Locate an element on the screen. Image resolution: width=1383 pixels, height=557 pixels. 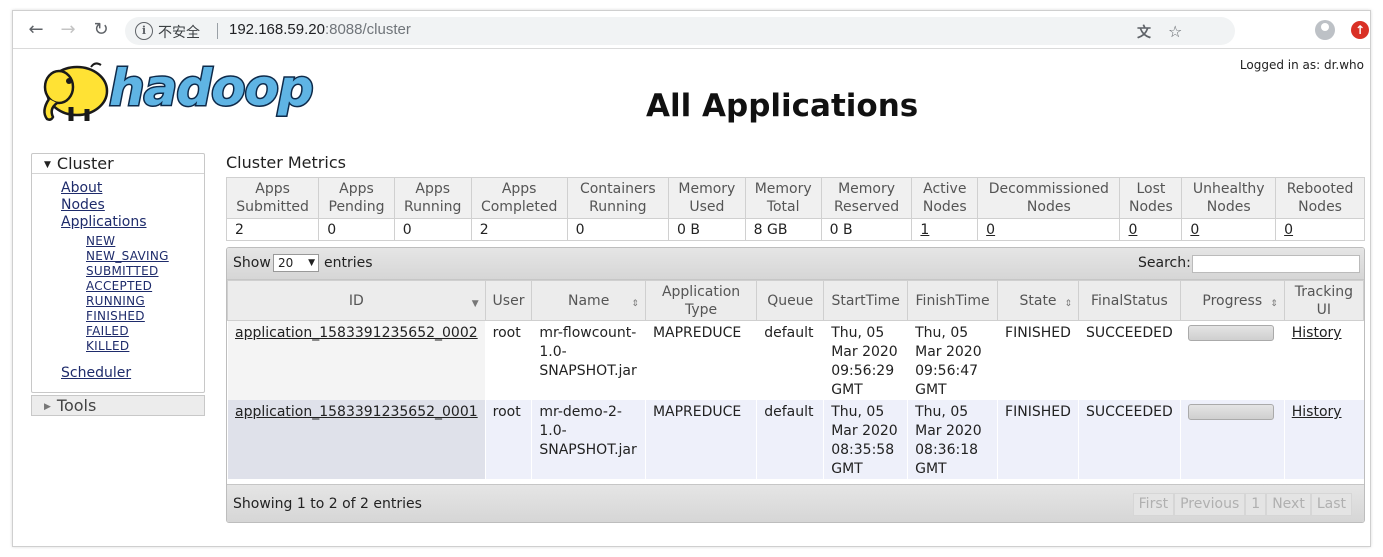
metric-header: Apps Pending is located at coordinates (356, 198).